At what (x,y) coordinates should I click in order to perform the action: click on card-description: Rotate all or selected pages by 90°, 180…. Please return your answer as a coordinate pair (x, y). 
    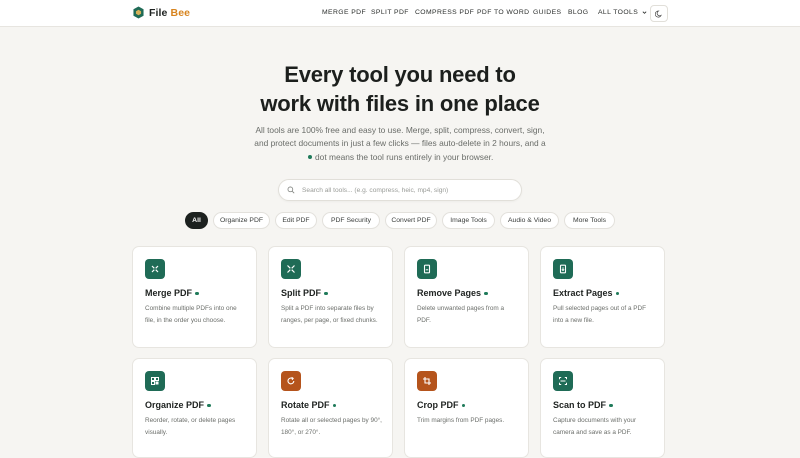
    Looking at the image, I should click on (331, 426).